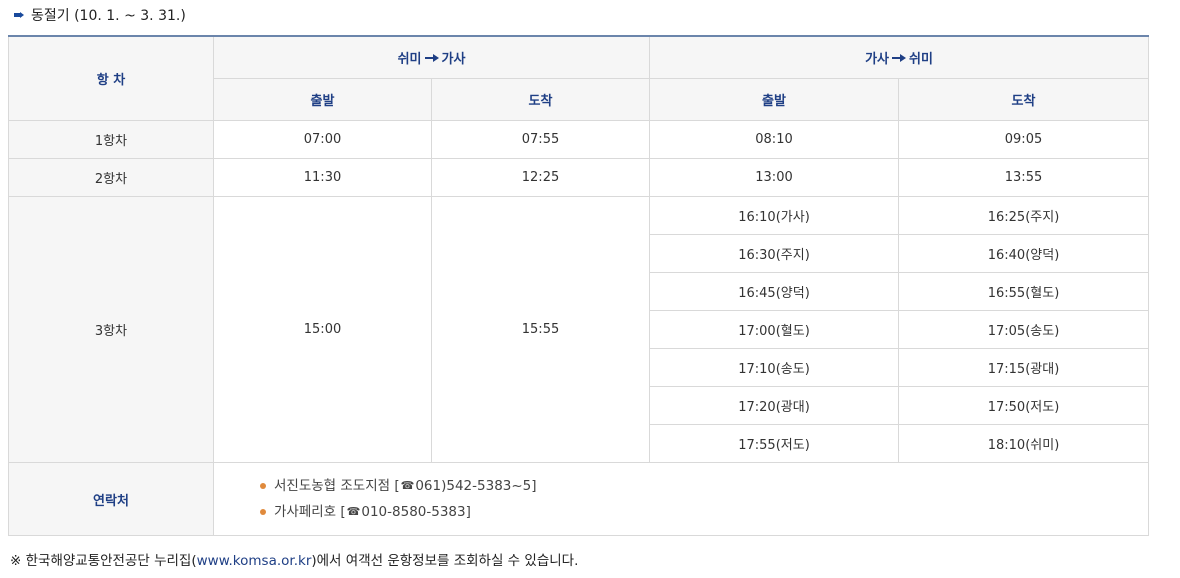  I want to click on route-header-gasa-shimi: 가사 쉬미, so click(899, 57).